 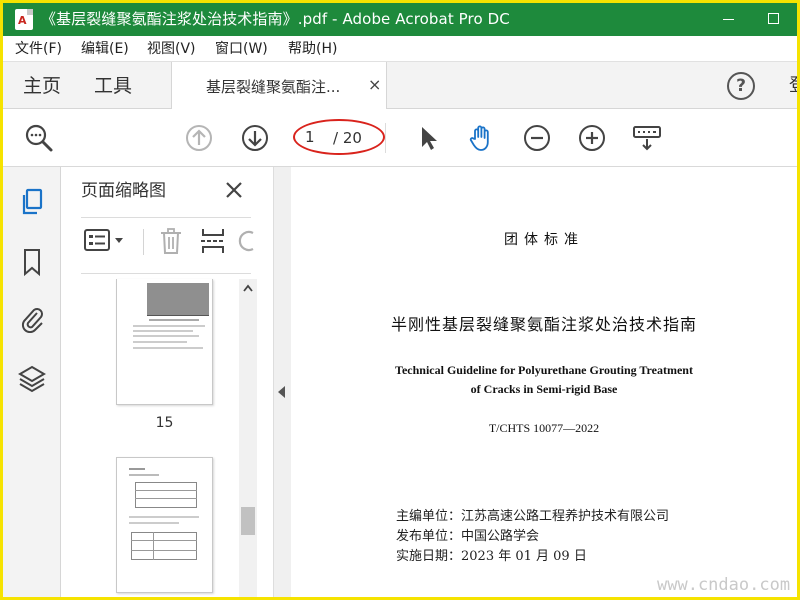 What do you see at coordinates (32, 202) in the screenshot?
I see `thumbnails-icon` at bounding box center [32, 202].